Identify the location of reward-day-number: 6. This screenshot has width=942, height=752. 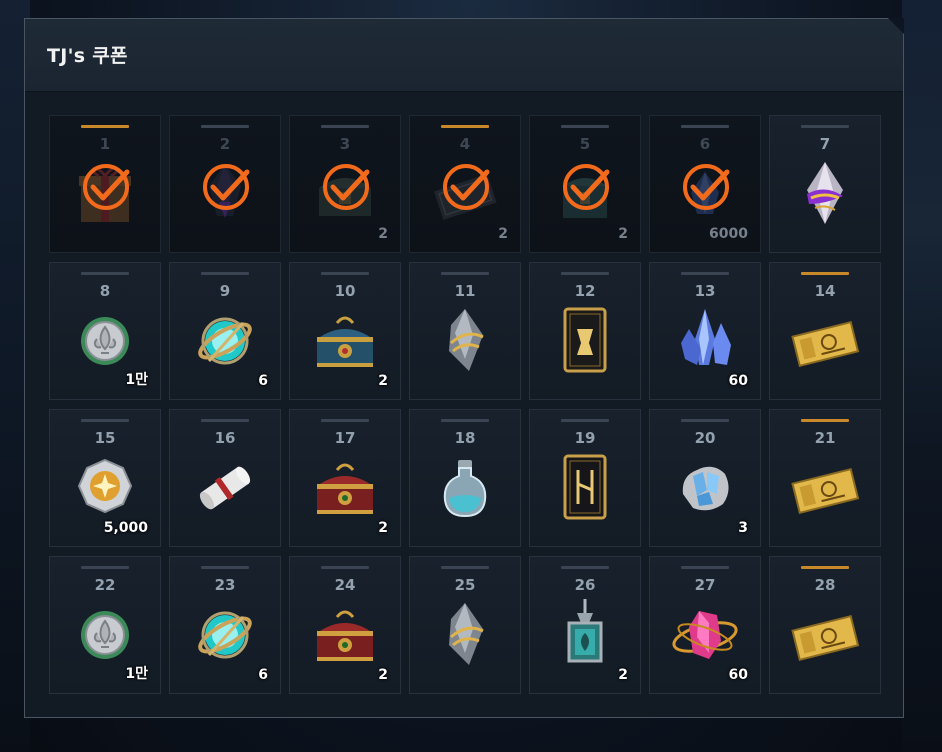
(705, 144).